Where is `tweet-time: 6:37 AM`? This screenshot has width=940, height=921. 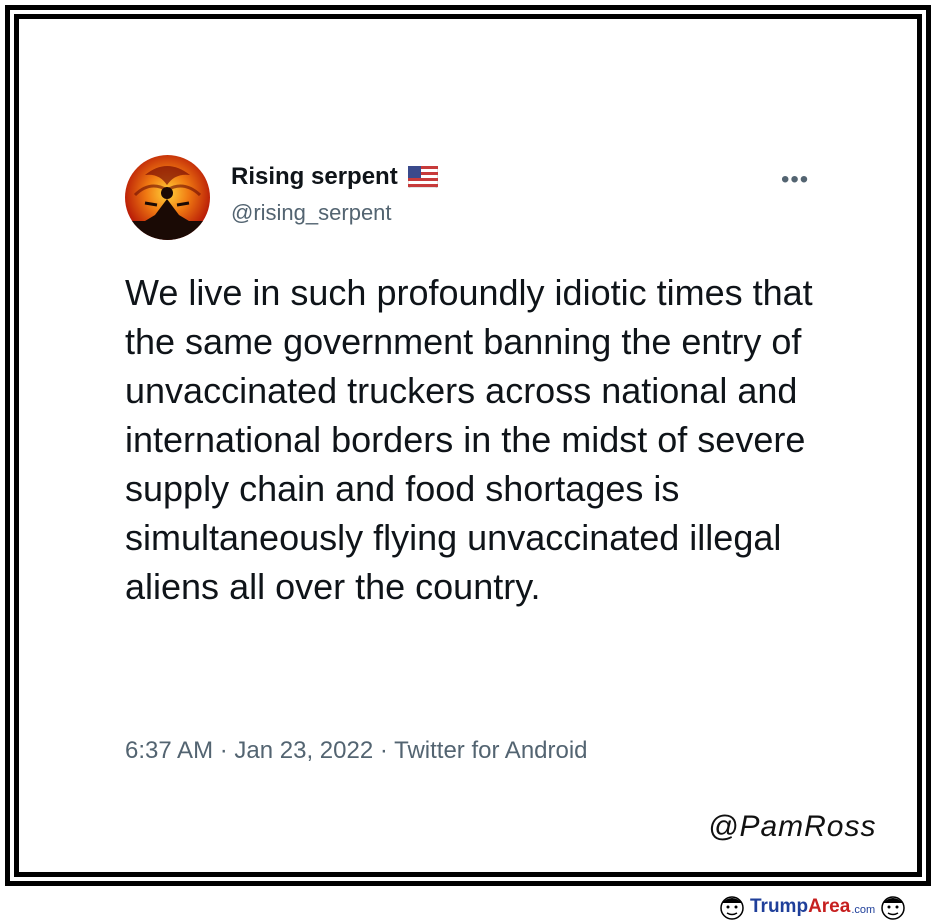 tweet-time: 6:37 AM is located at coordinates (169, 750).